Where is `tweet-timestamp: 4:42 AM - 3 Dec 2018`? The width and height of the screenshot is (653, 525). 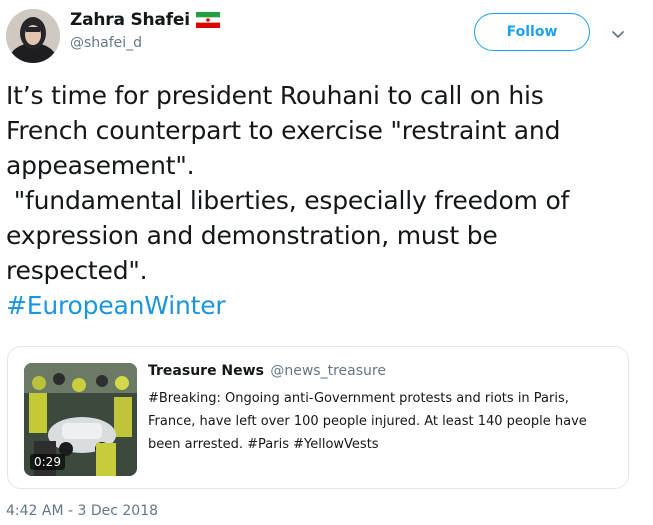
tweet-timestamp: 4:42 AM - 3 Dec 2018 is located at coordinates (82, 511).